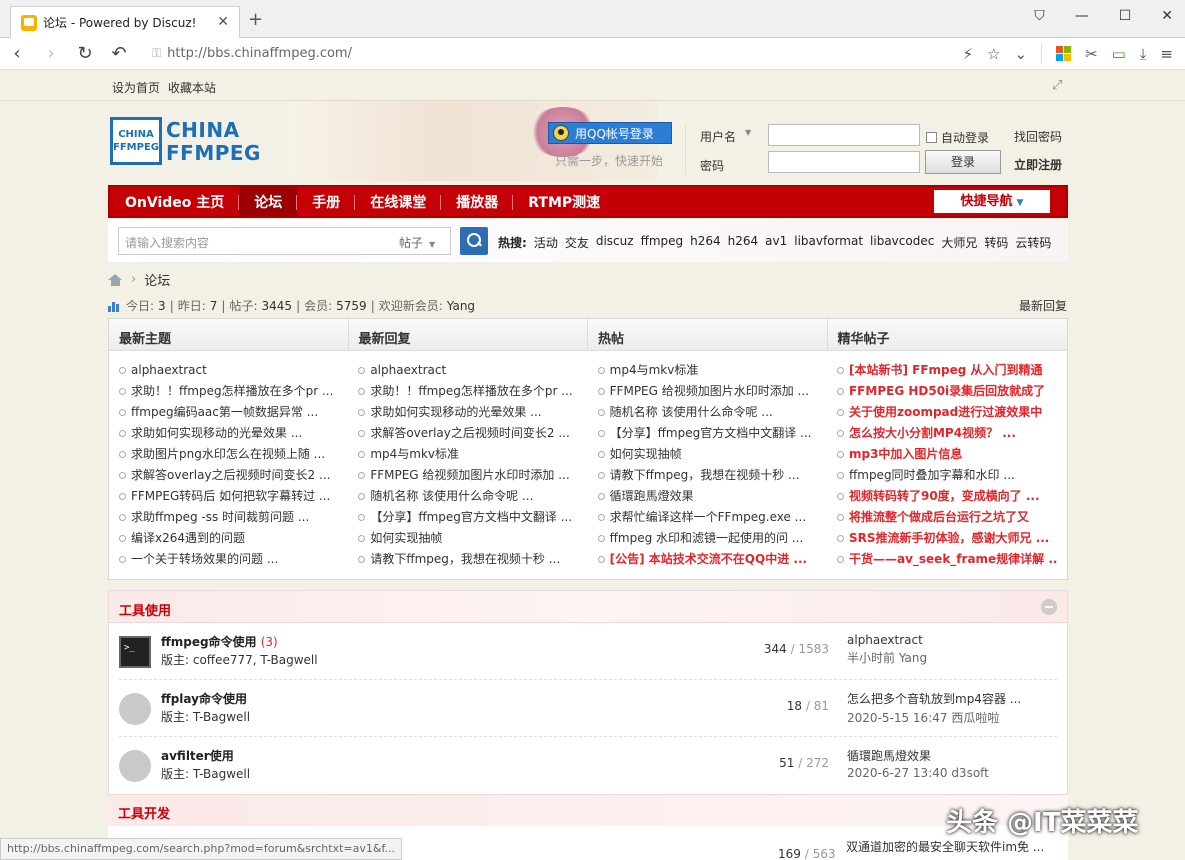 The height and width of the screenshot is (860, 1185). What do you see at coordinates (184, 143) in the screenshot?
I see `site-logo: CHINA FFMPEG CHINA FFMPEG` at bounding box center [184, 143].